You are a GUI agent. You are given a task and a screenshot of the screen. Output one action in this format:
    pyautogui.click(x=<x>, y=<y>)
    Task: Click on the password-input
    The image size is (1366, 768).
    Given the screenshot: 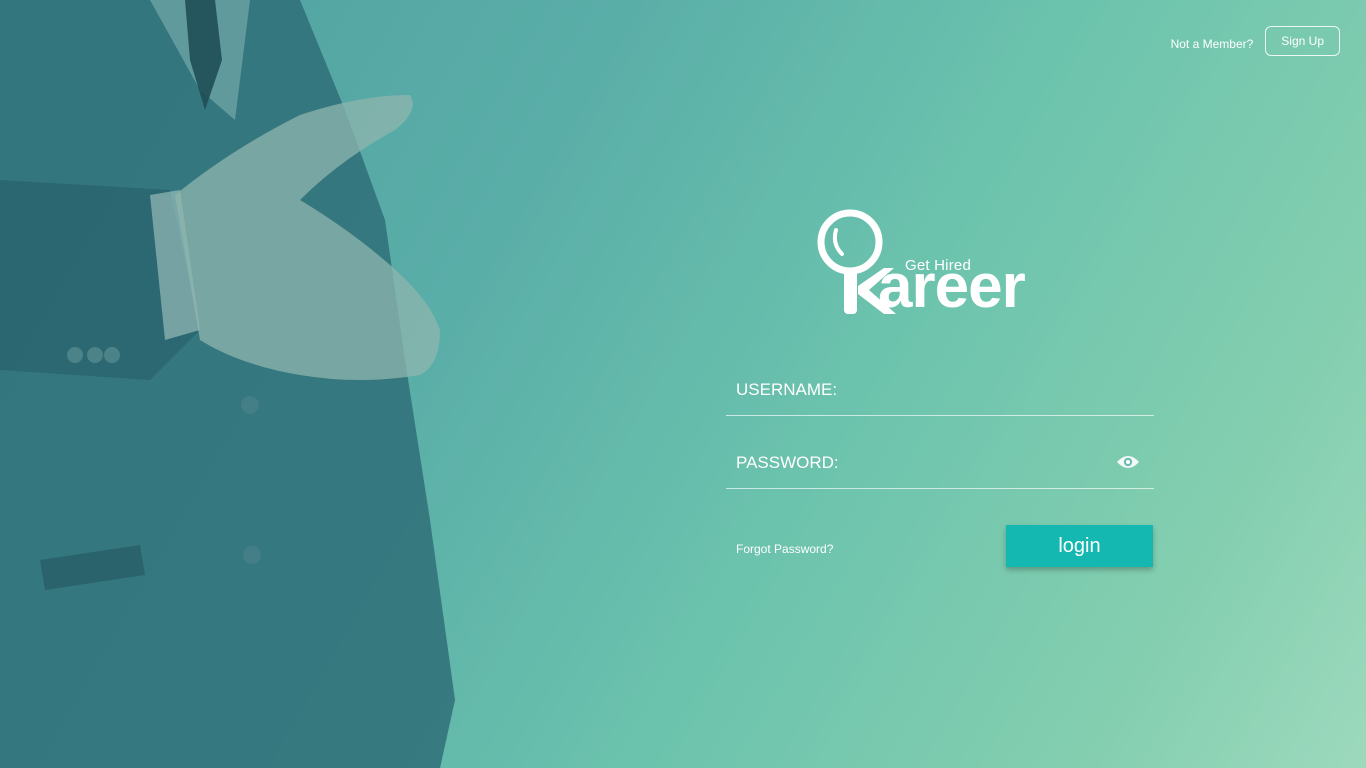 What is the action you would take?
    pyautogui.click(x=996, y=463)
    